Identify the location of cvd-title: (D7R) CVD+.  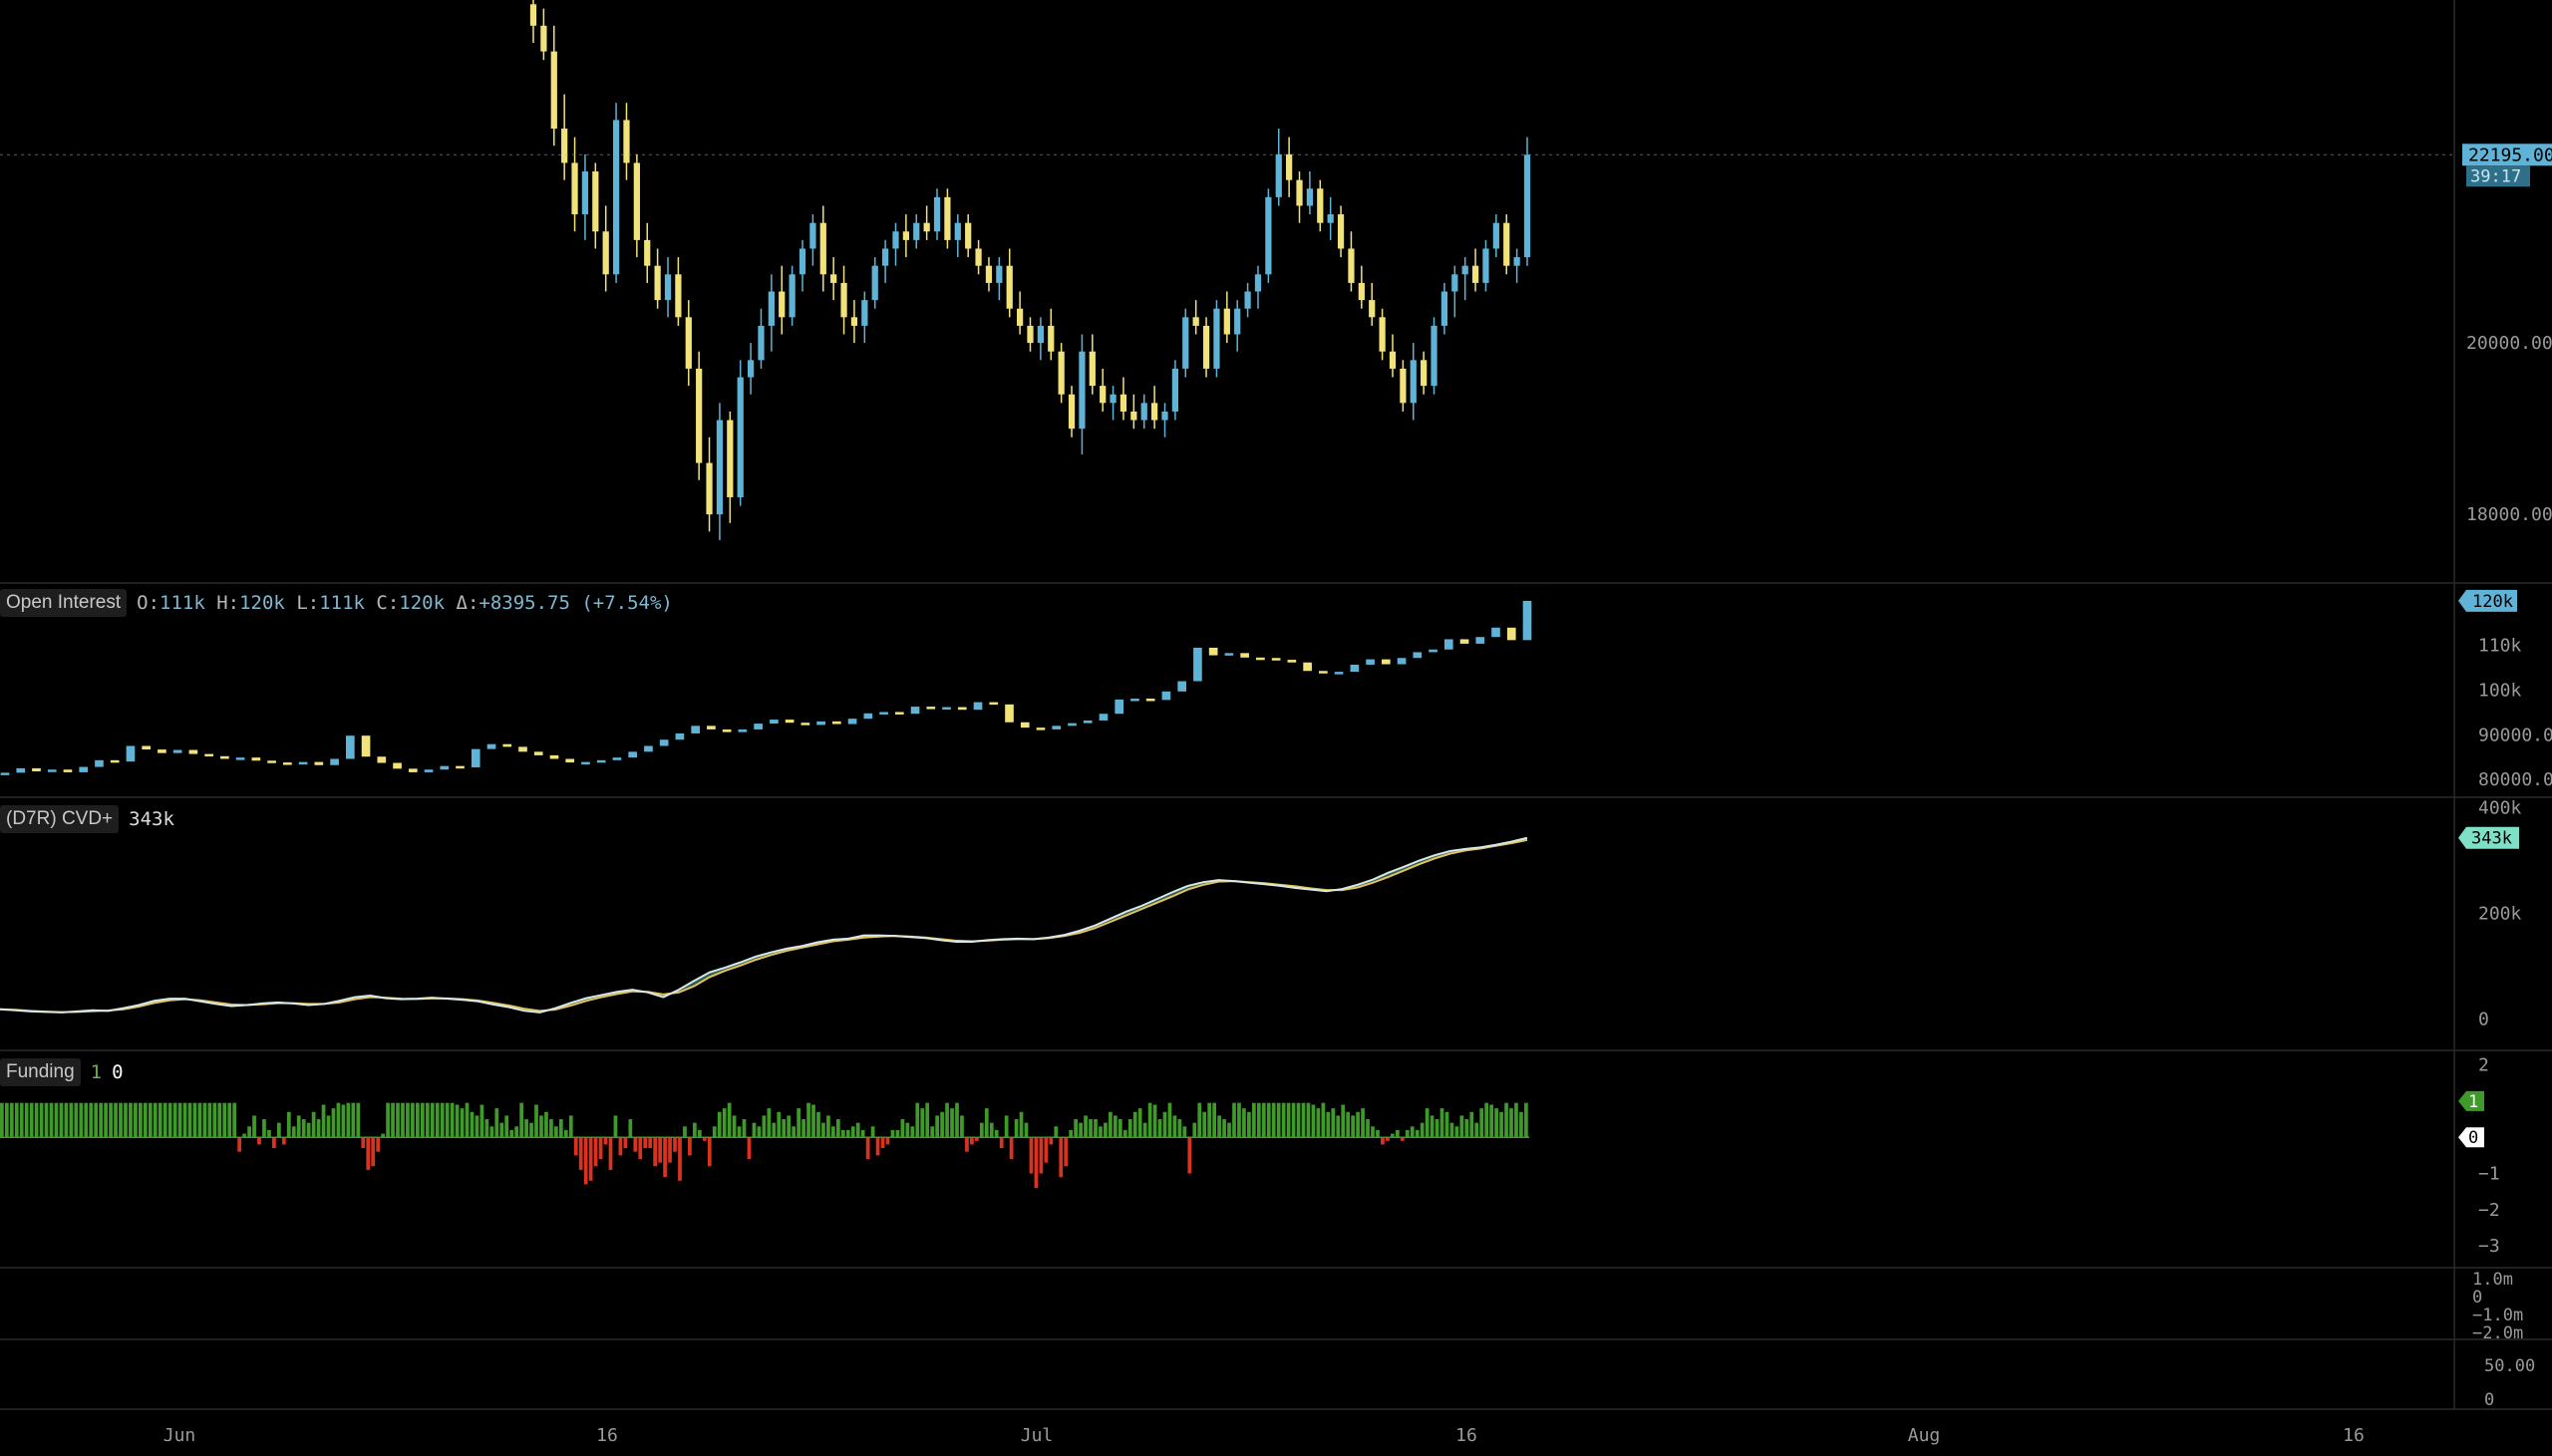
(60, 819).